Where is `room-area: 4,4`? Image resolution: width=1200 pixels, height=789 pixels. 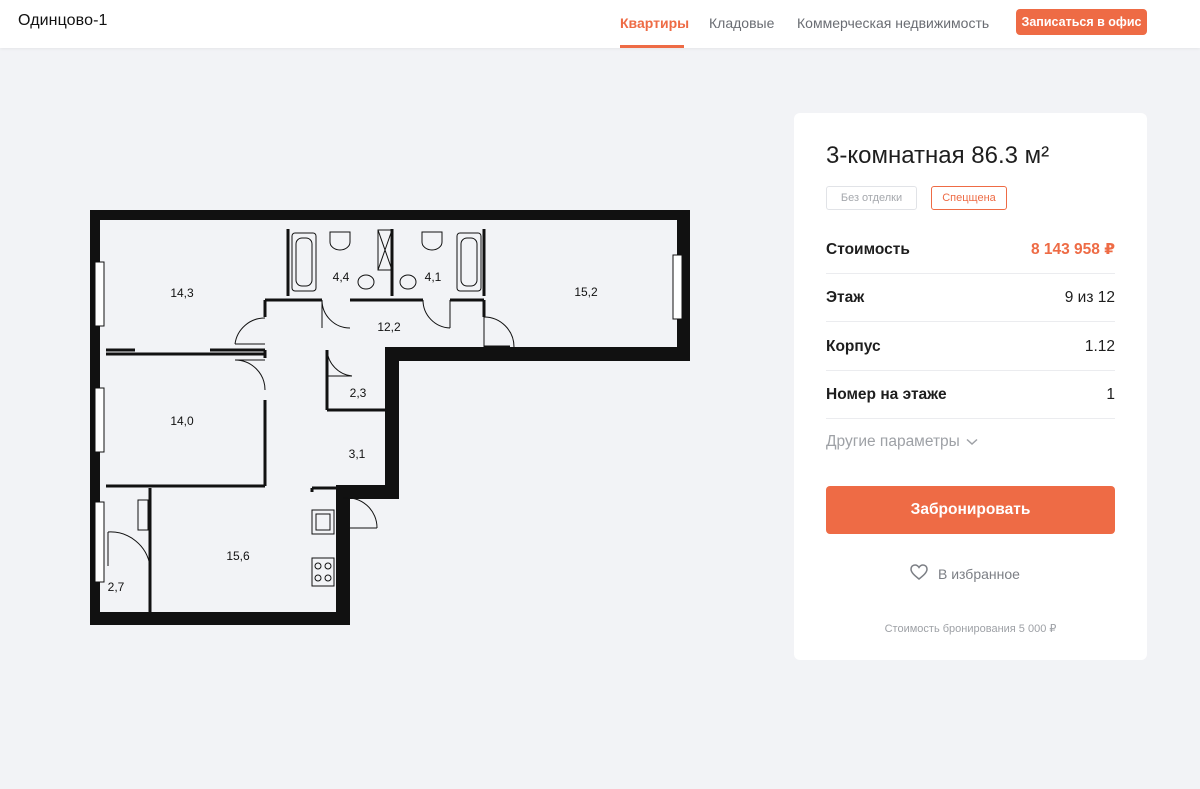 room-area: 4,4 is located at coordinates (341, 277).